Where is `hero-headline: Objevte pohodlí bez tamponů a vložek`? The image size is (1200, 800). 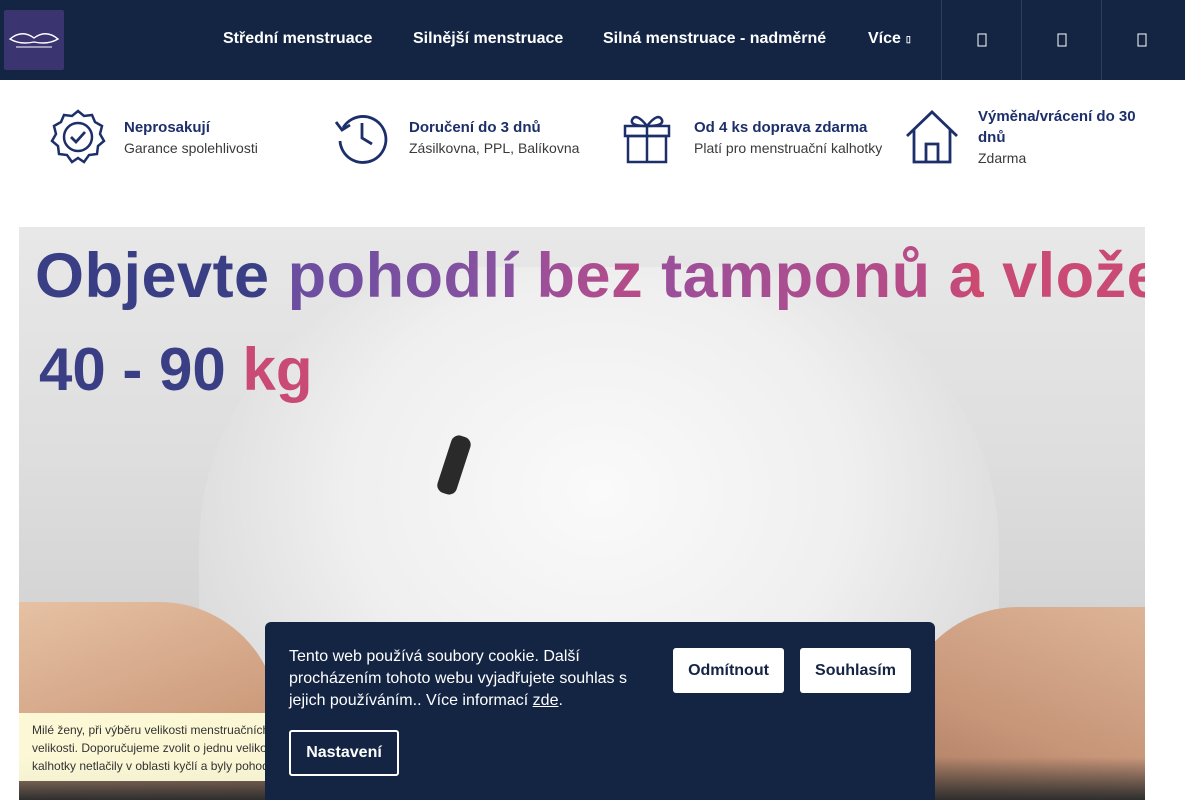 hero-headline: Objevte pohodlí bez tamponů a vložek is located at coordinates (590, 276).